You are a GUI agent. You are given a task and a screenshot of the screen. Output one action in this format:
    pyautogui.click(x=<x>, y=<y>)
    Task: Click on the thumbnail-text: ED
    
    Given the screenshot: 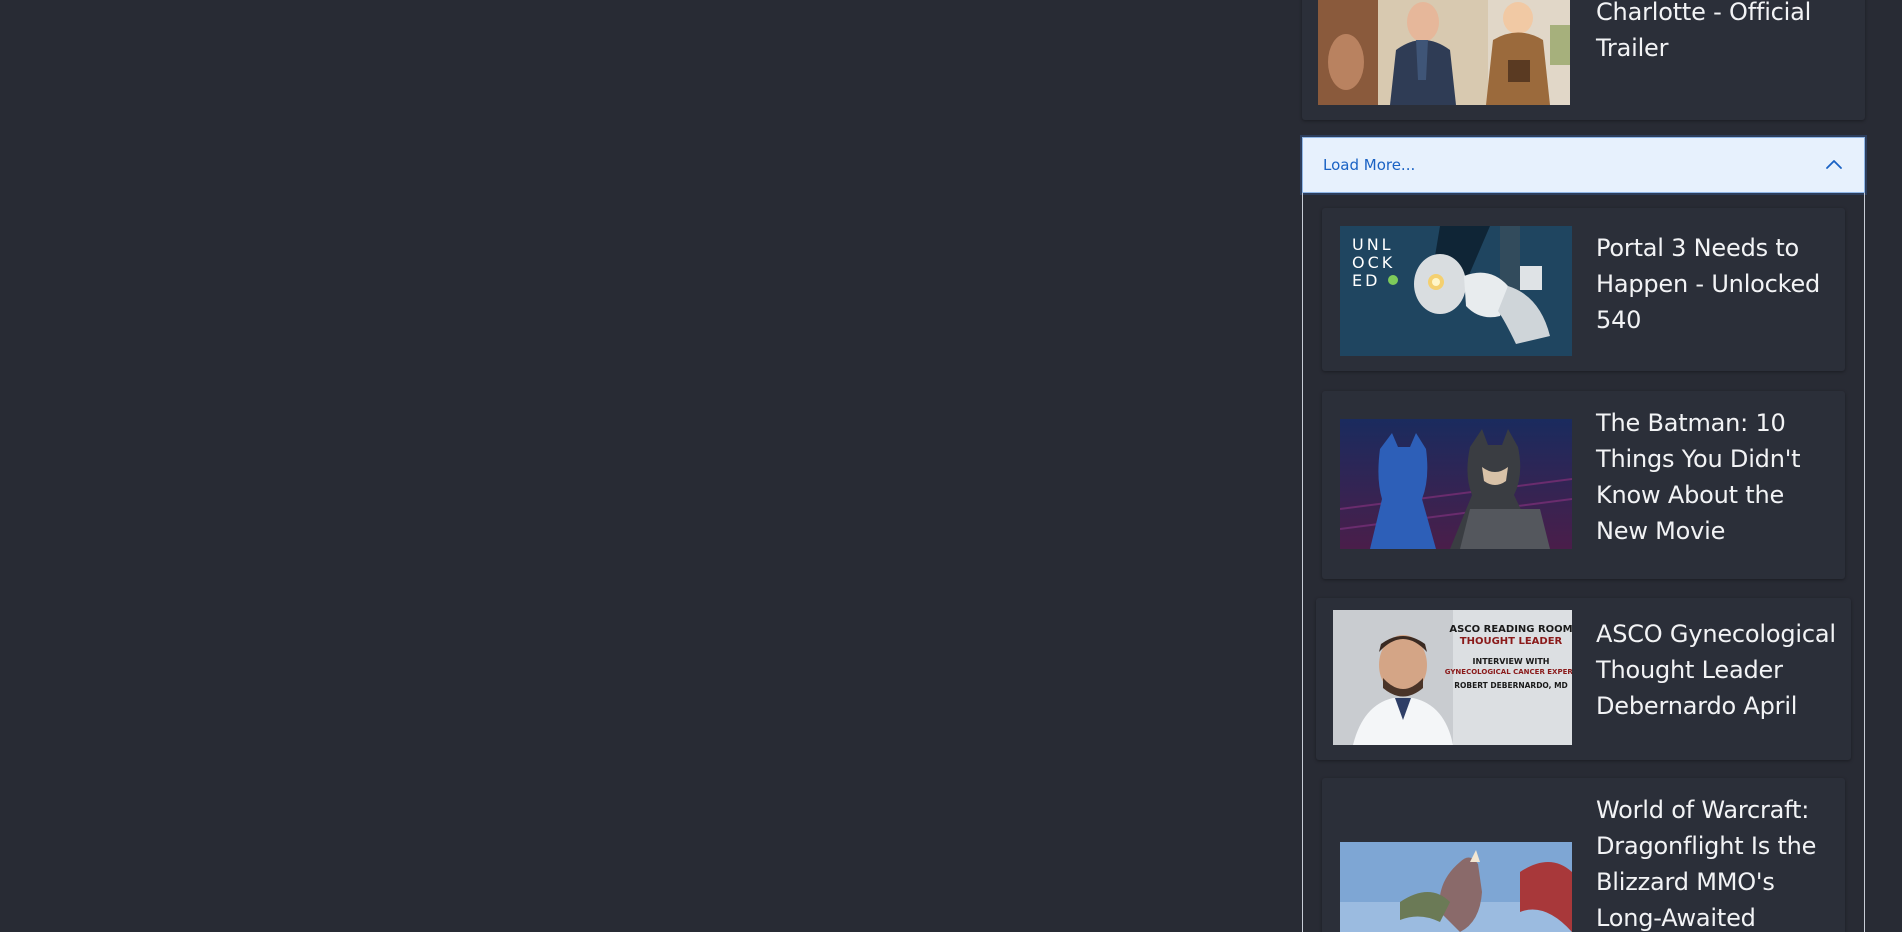 What is the action you would take?
    pyautogui.click(x=1366, y=280)
    